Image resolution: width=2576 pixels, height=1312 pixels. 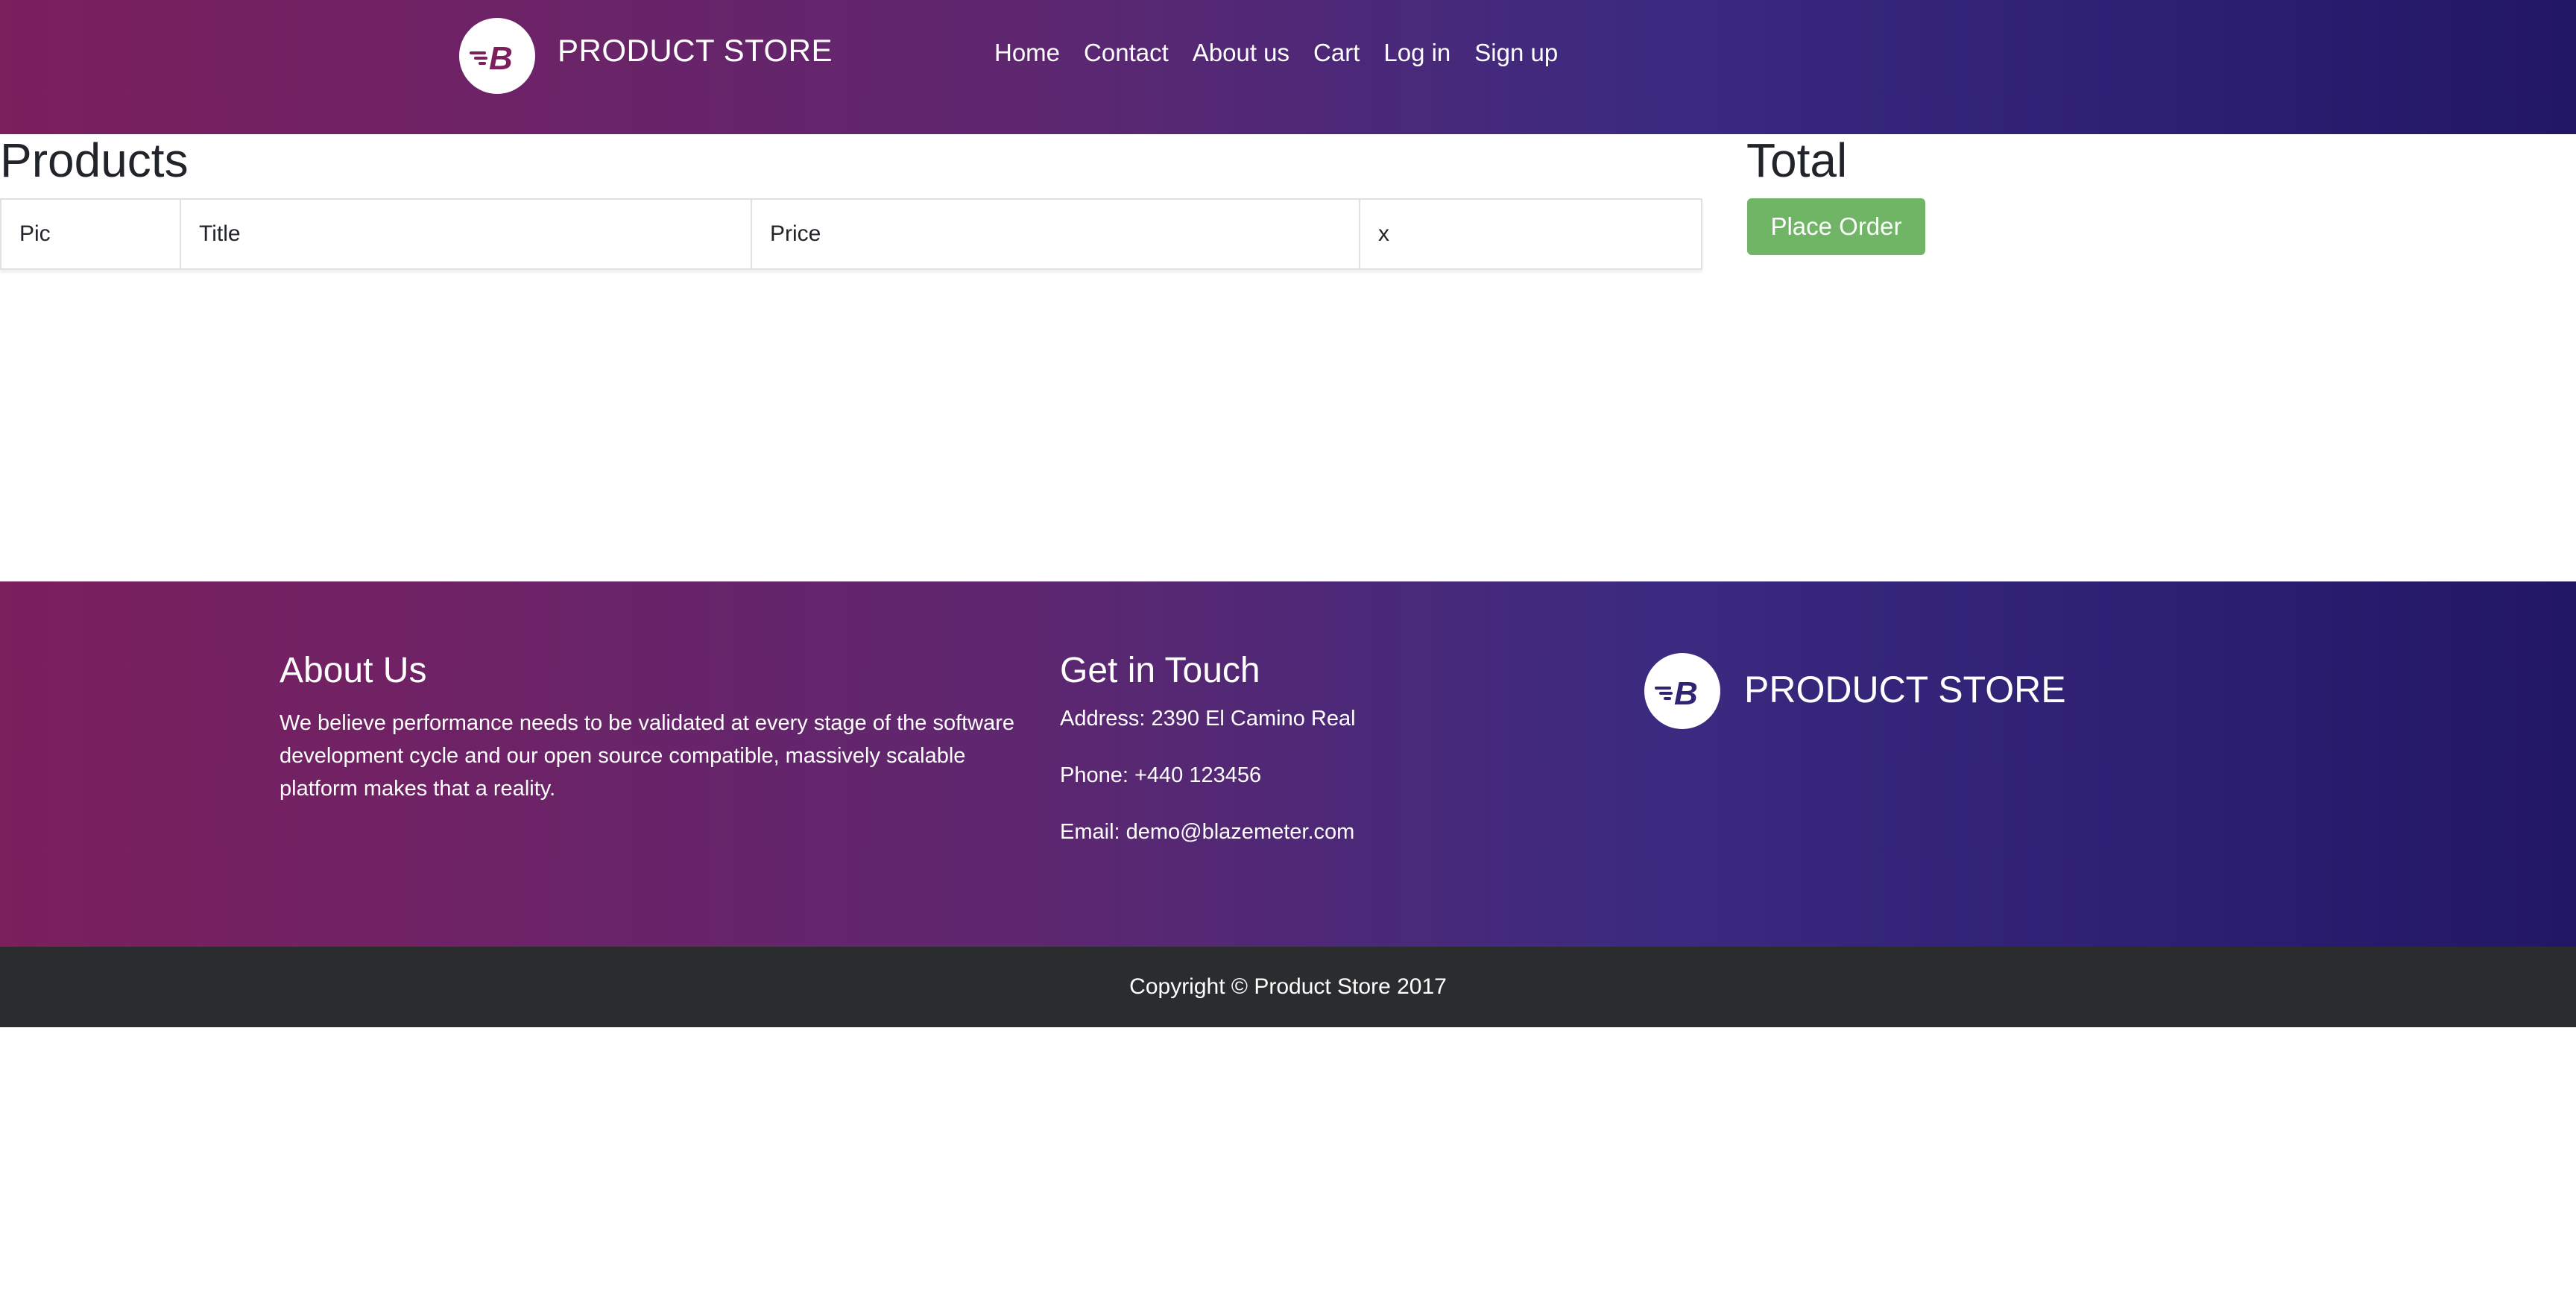 I want to click on contact-address: Address: 2390 El Camino Real, so click(x=1208, y=719).